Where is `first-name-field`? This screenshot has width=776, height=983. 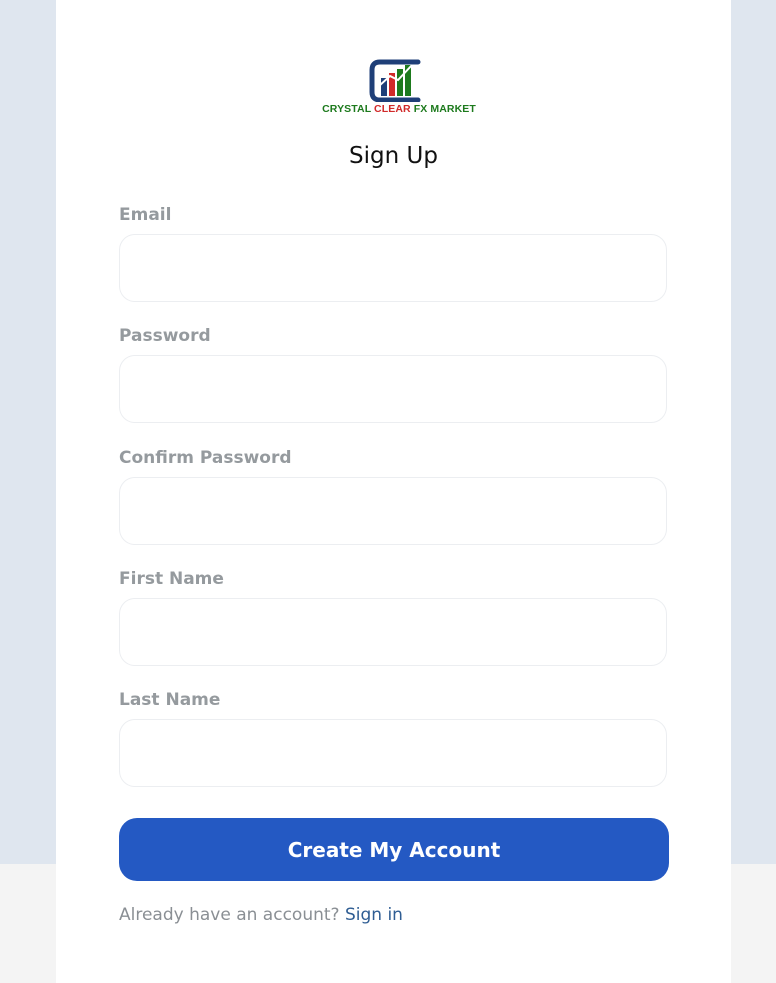 first-name-field is located at coordinates (393, 632).